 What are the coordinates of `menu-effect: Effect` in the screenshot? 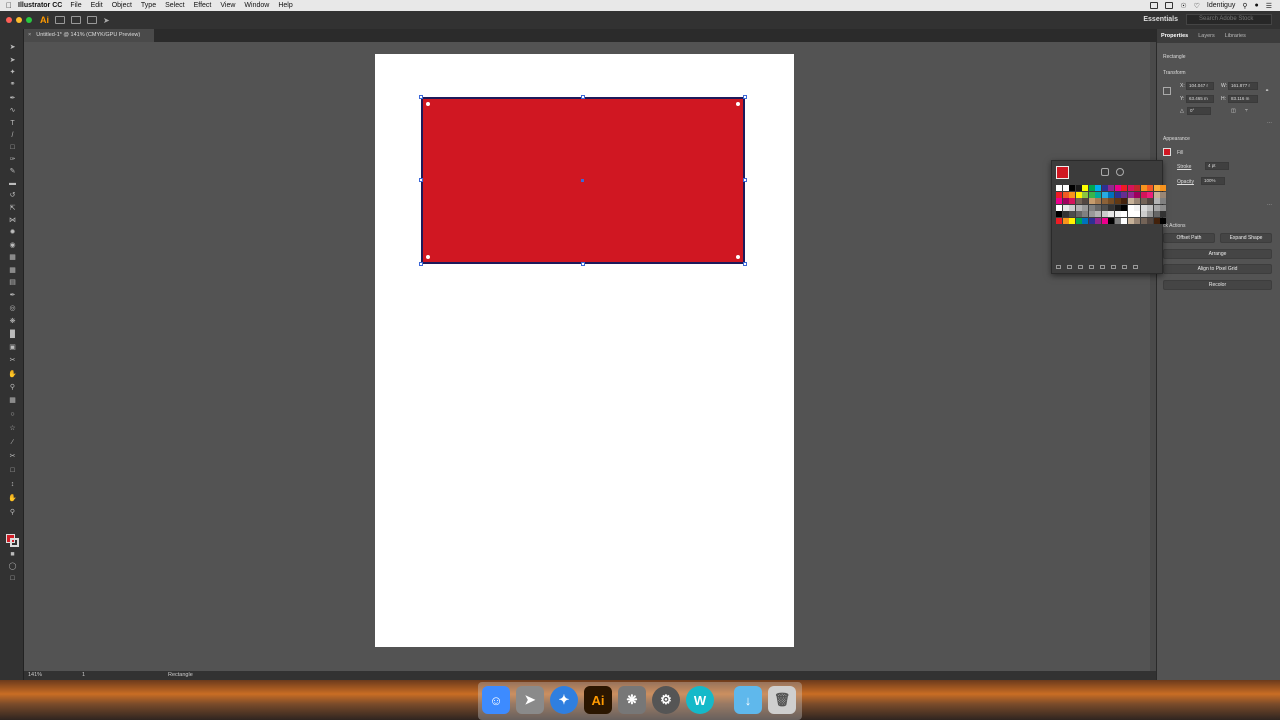 It's located at (203, 5).